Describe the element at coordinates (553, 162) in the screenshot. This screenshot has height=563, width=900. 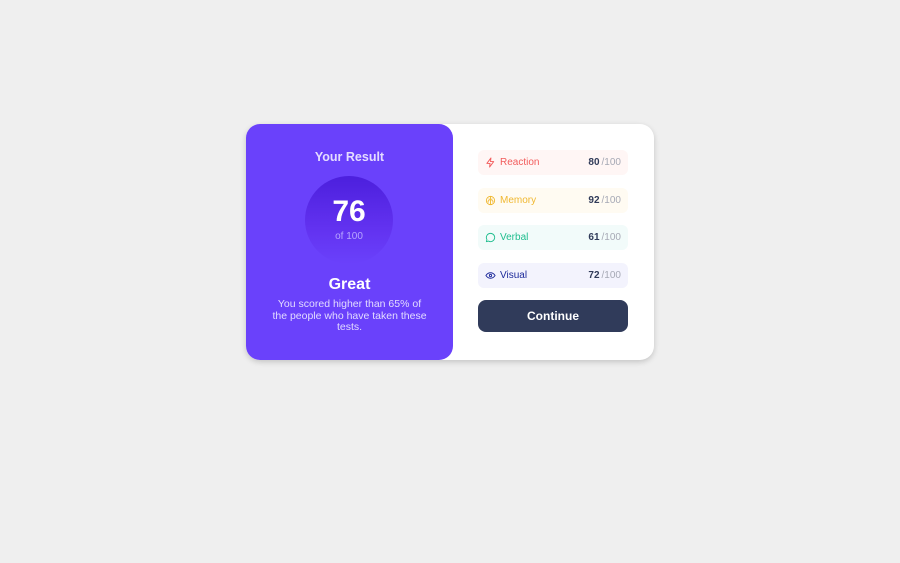
I see `summary-item-reaction: Reaction 80 /100` at that location.